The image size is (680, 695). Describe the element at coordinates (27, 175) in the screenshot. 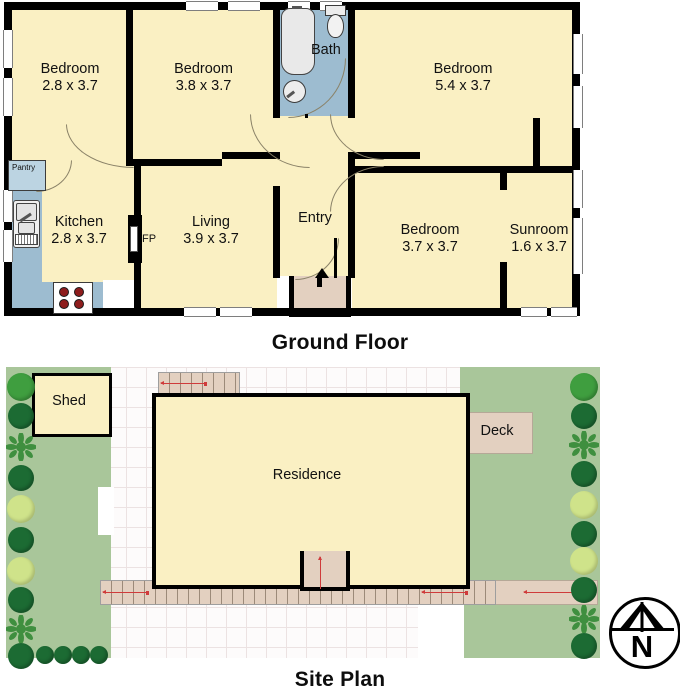

I see `pantry-cupboard: Pantry` at that location.